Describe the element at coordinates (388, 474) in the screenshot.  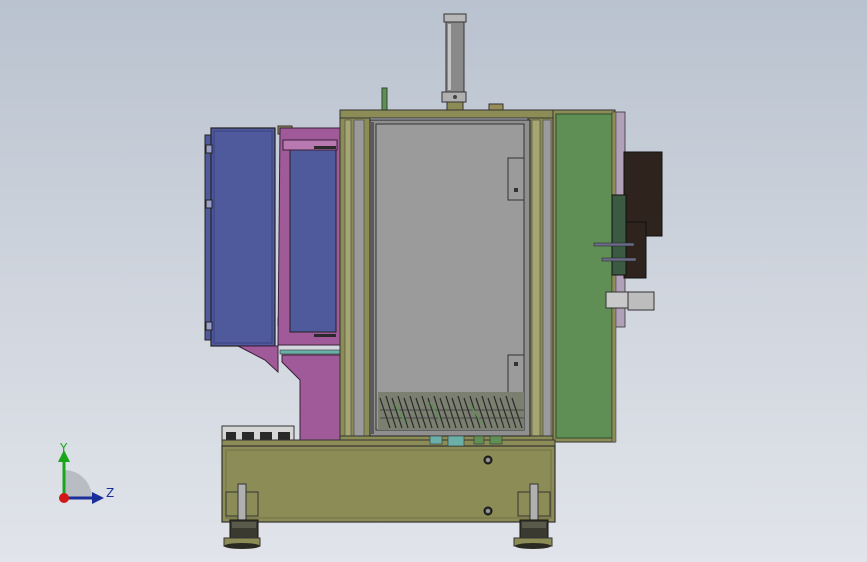
I see `base-frame` at that location.